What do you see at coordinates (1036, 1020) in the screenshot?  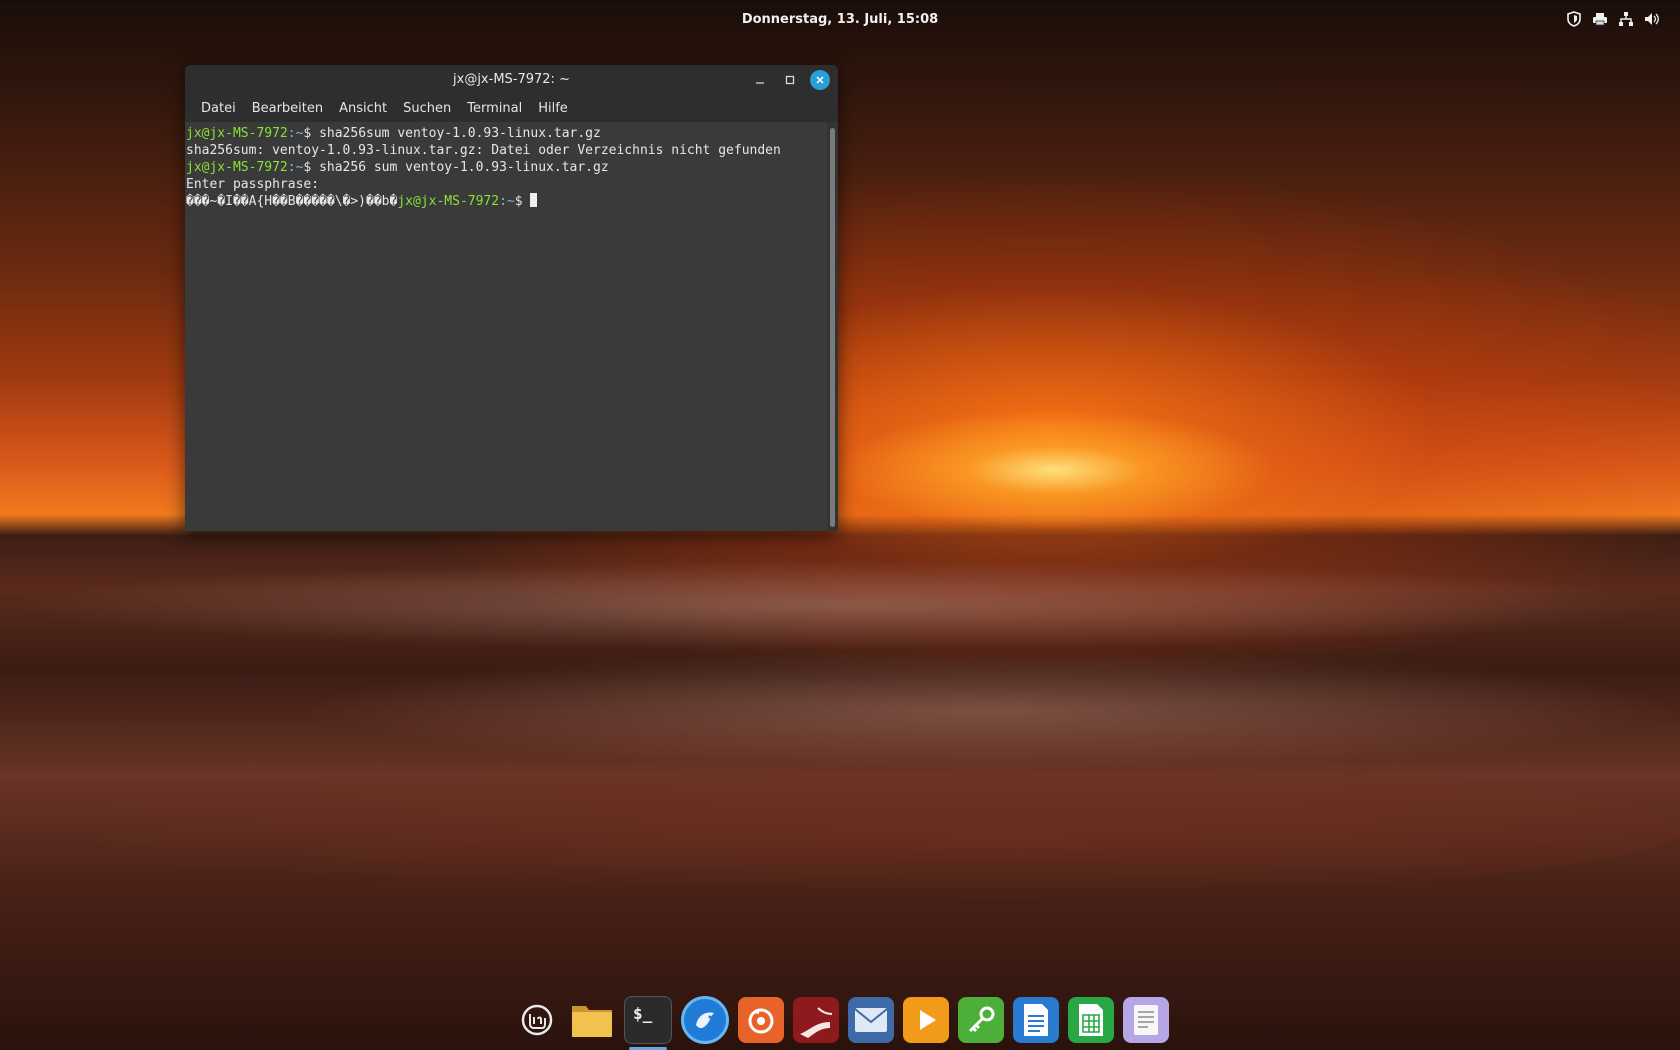 I see `writer-icon` at bounding box center [1036, 1020].